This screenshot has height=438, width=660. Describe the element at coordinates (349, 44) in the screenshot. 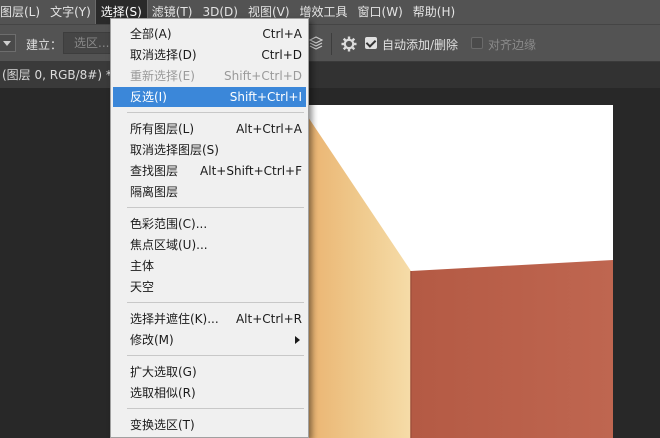

I see `gear-icon` at that location.